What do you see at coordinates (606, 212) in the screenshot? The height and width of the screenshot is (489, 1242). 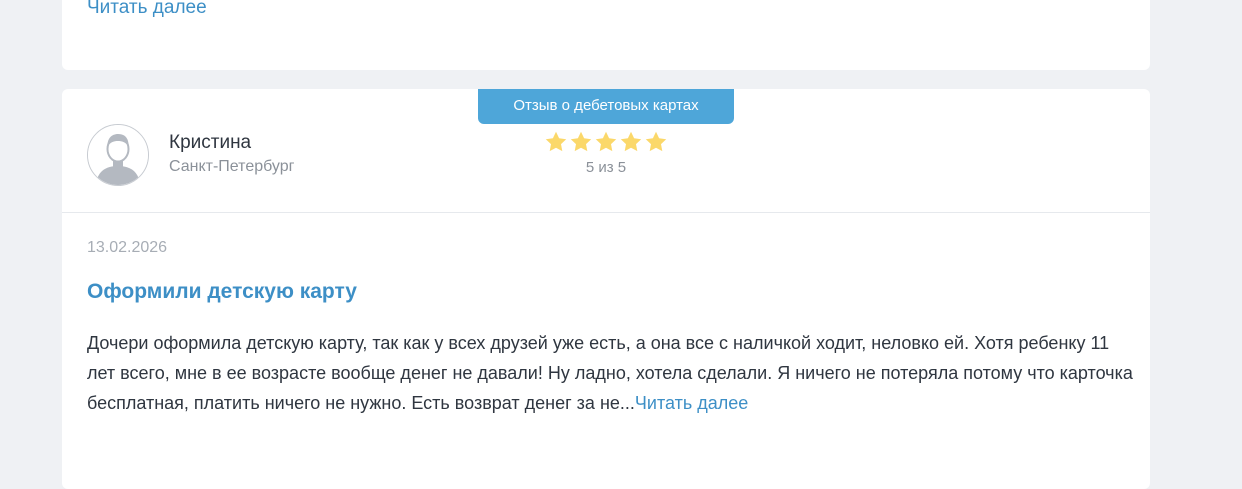 I see `divider` at bounding box center [606, 212].